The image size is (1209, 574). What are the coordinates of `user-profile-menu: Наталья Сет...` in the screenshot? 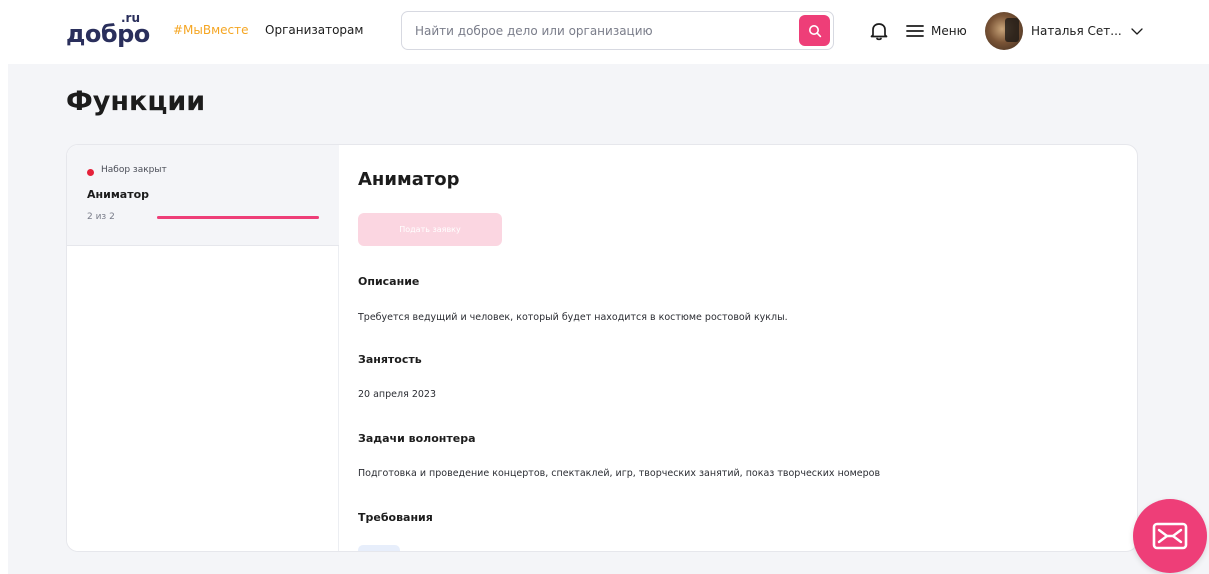 It's located at (1064, 31).